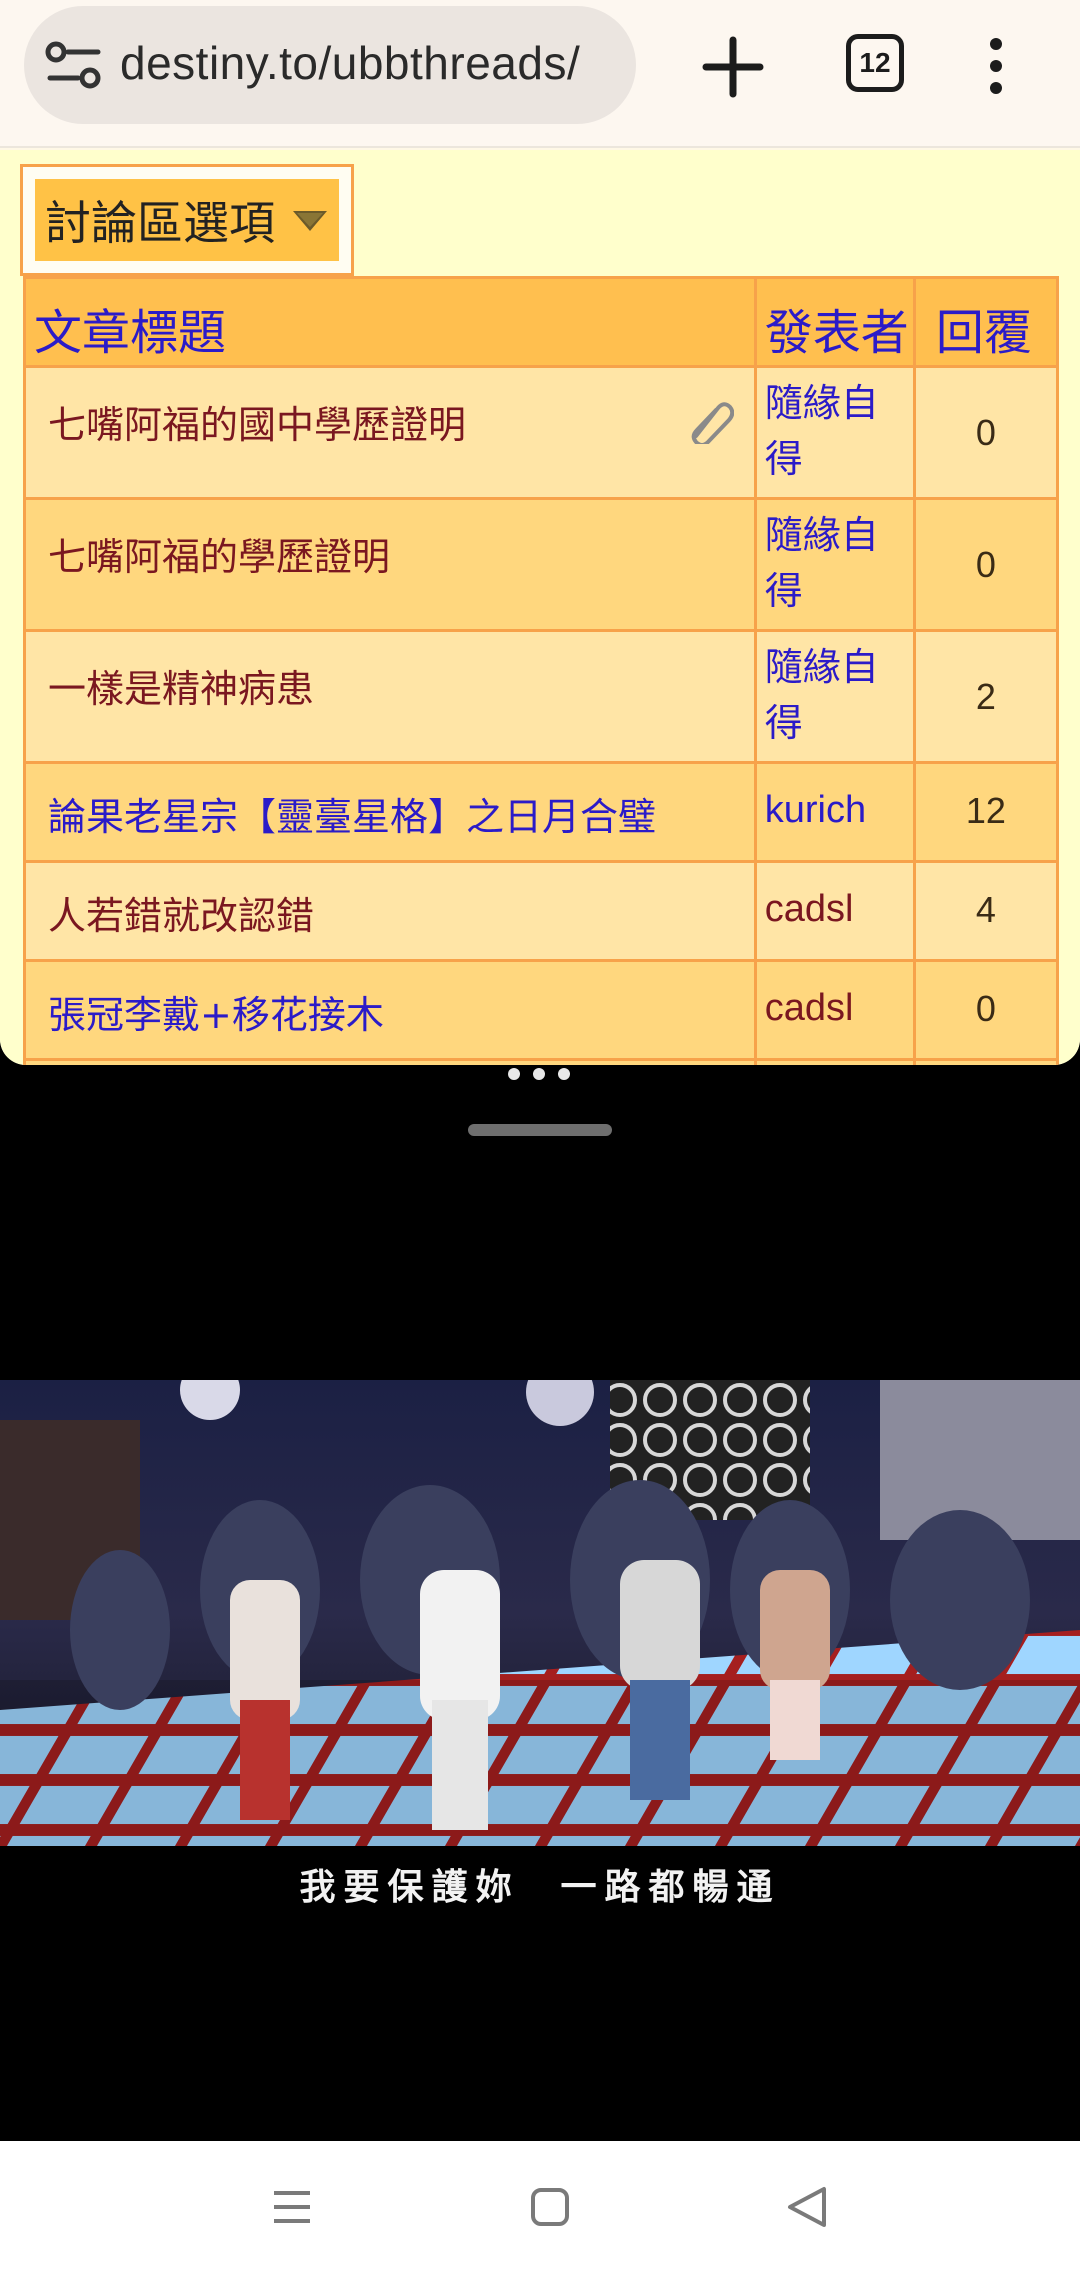  Describe the element at coordinates (996, 66) in the screenshot. I see `more-menu-icon` at that location.